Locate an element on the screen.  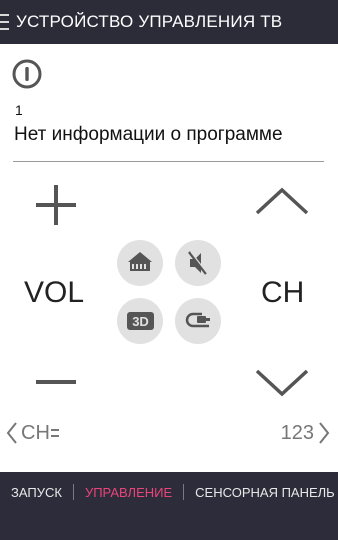
channel-down-button is located at coordinates (282, 382).